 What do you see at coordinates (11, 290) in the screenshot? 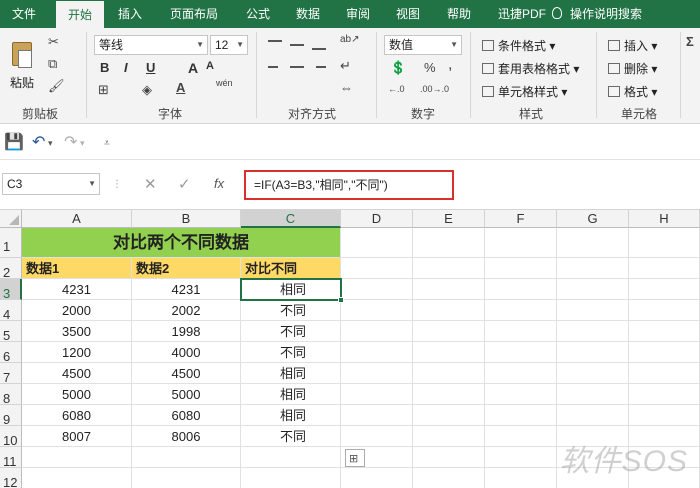
I see `row-header-3: 3` at bounding box center [11, 290].